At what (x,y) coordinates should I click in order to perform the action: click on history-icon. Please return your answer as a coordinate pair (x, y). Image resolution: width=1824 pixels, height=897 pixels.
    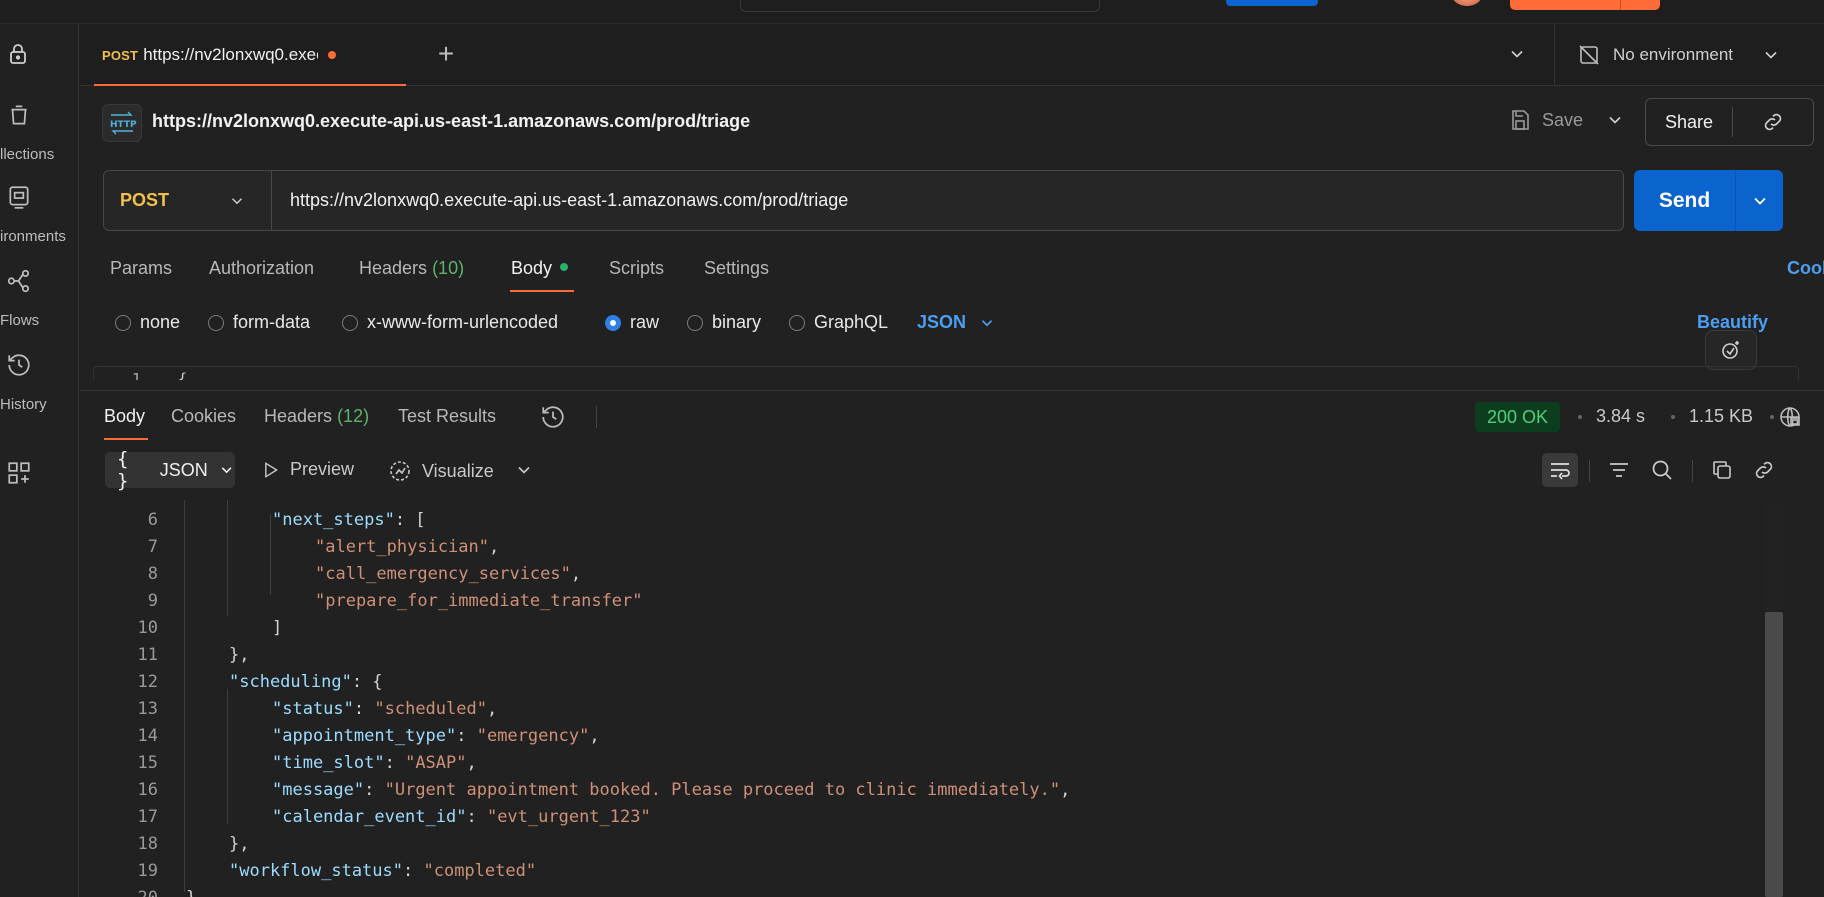
    Looking at the image, I should click on (19, 365).